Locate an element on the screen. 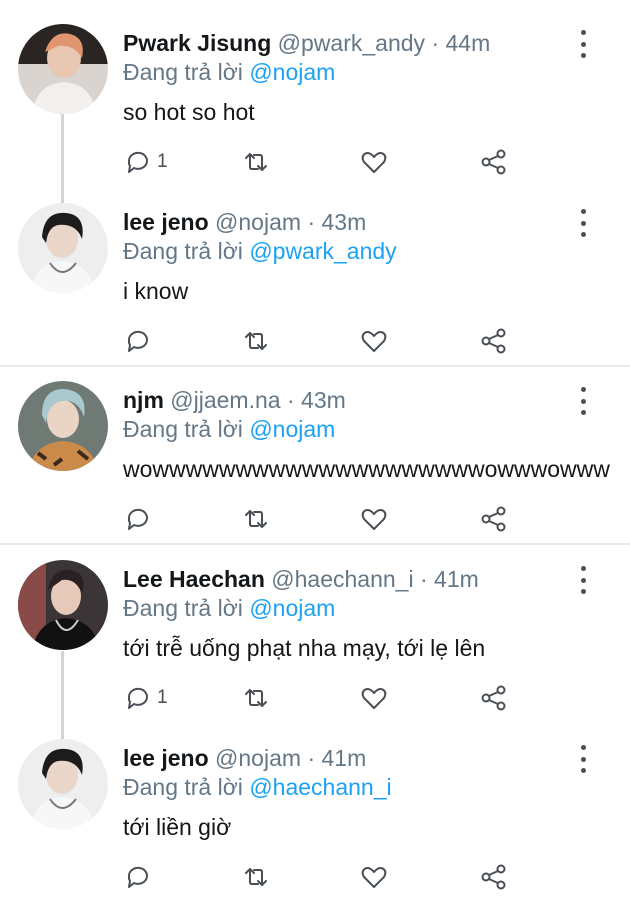  reply-mention: @pwark_andy is located at coordinates (322, 251).